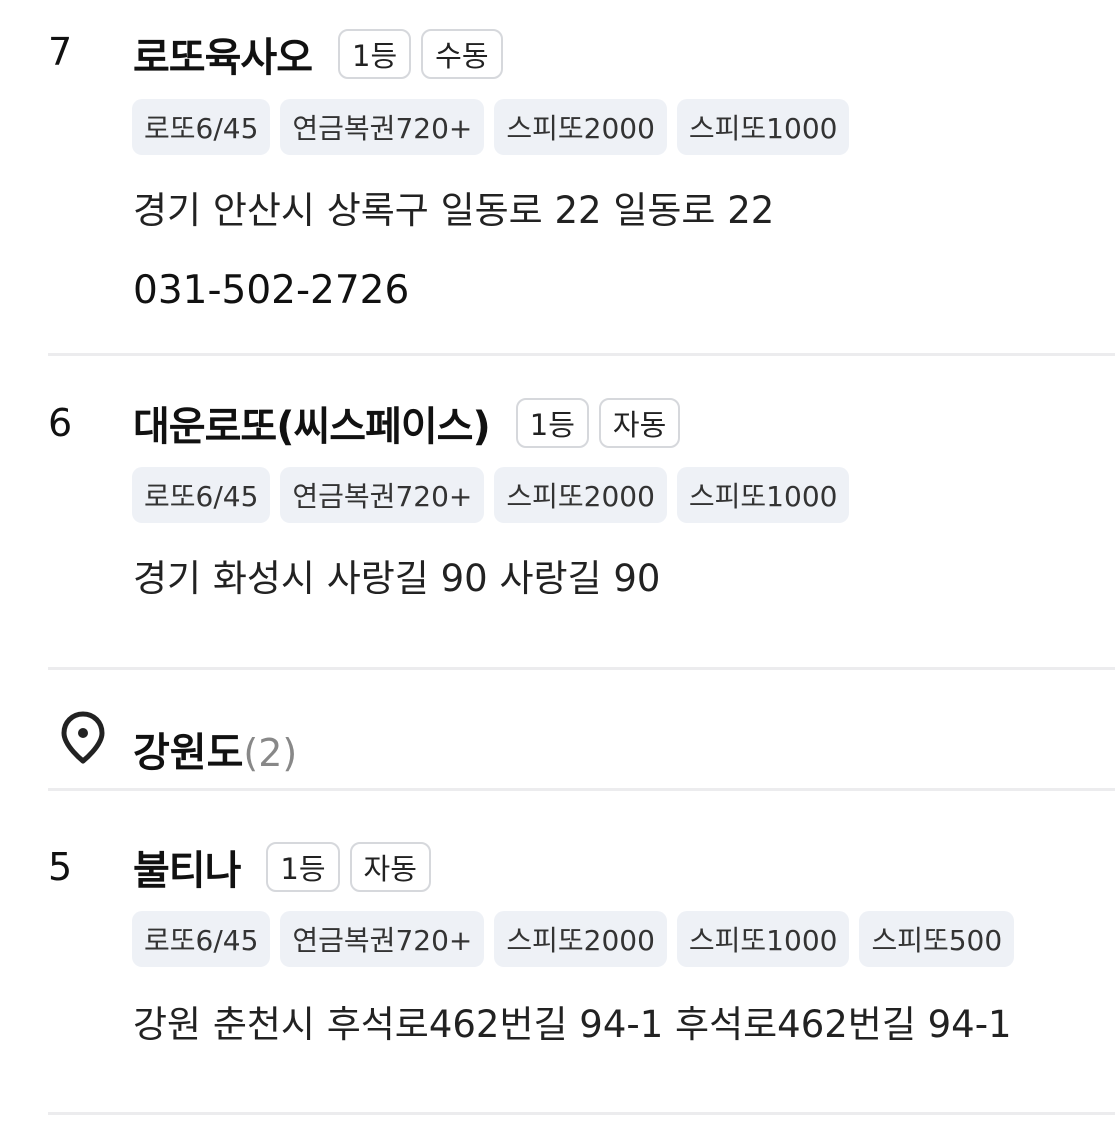 The height and width of the screenshot is (1136, 1115). I want to click on region-title: 강원도(2), so click(215, 749).